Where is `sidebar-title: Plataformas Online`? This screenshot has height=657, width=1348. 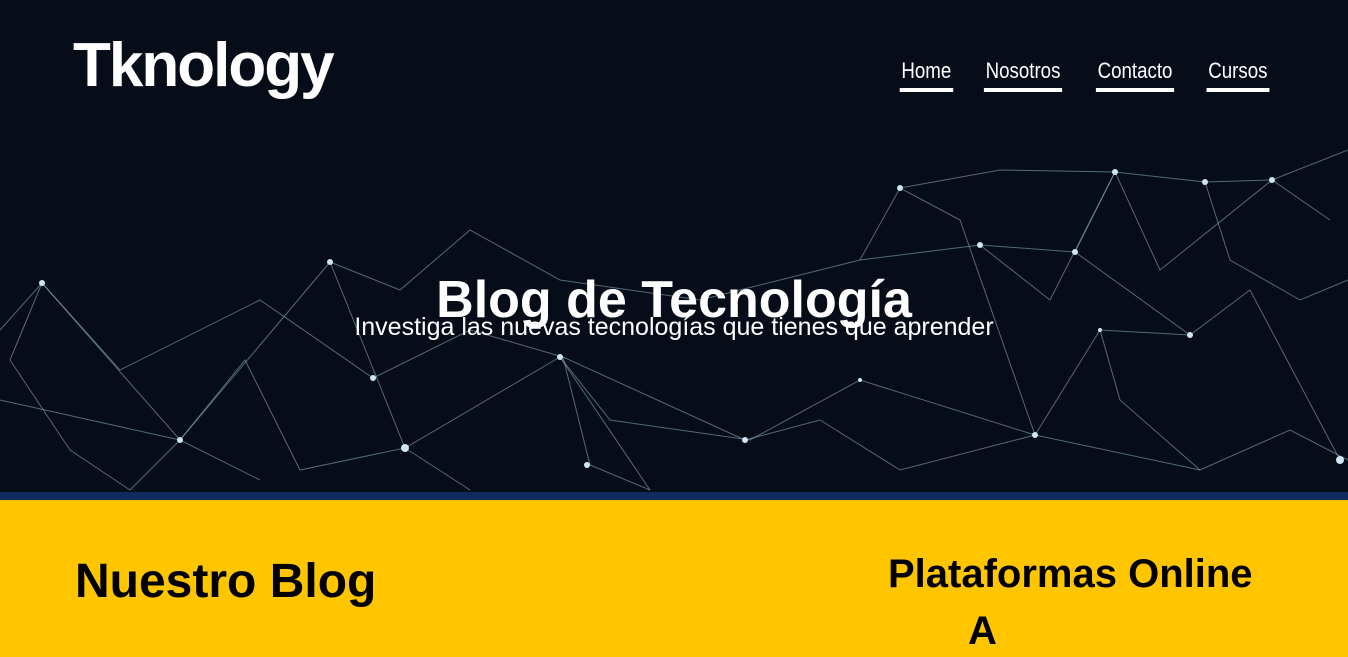
sidebar-title: Plataformas Online is located at coordinates (1070, 574).